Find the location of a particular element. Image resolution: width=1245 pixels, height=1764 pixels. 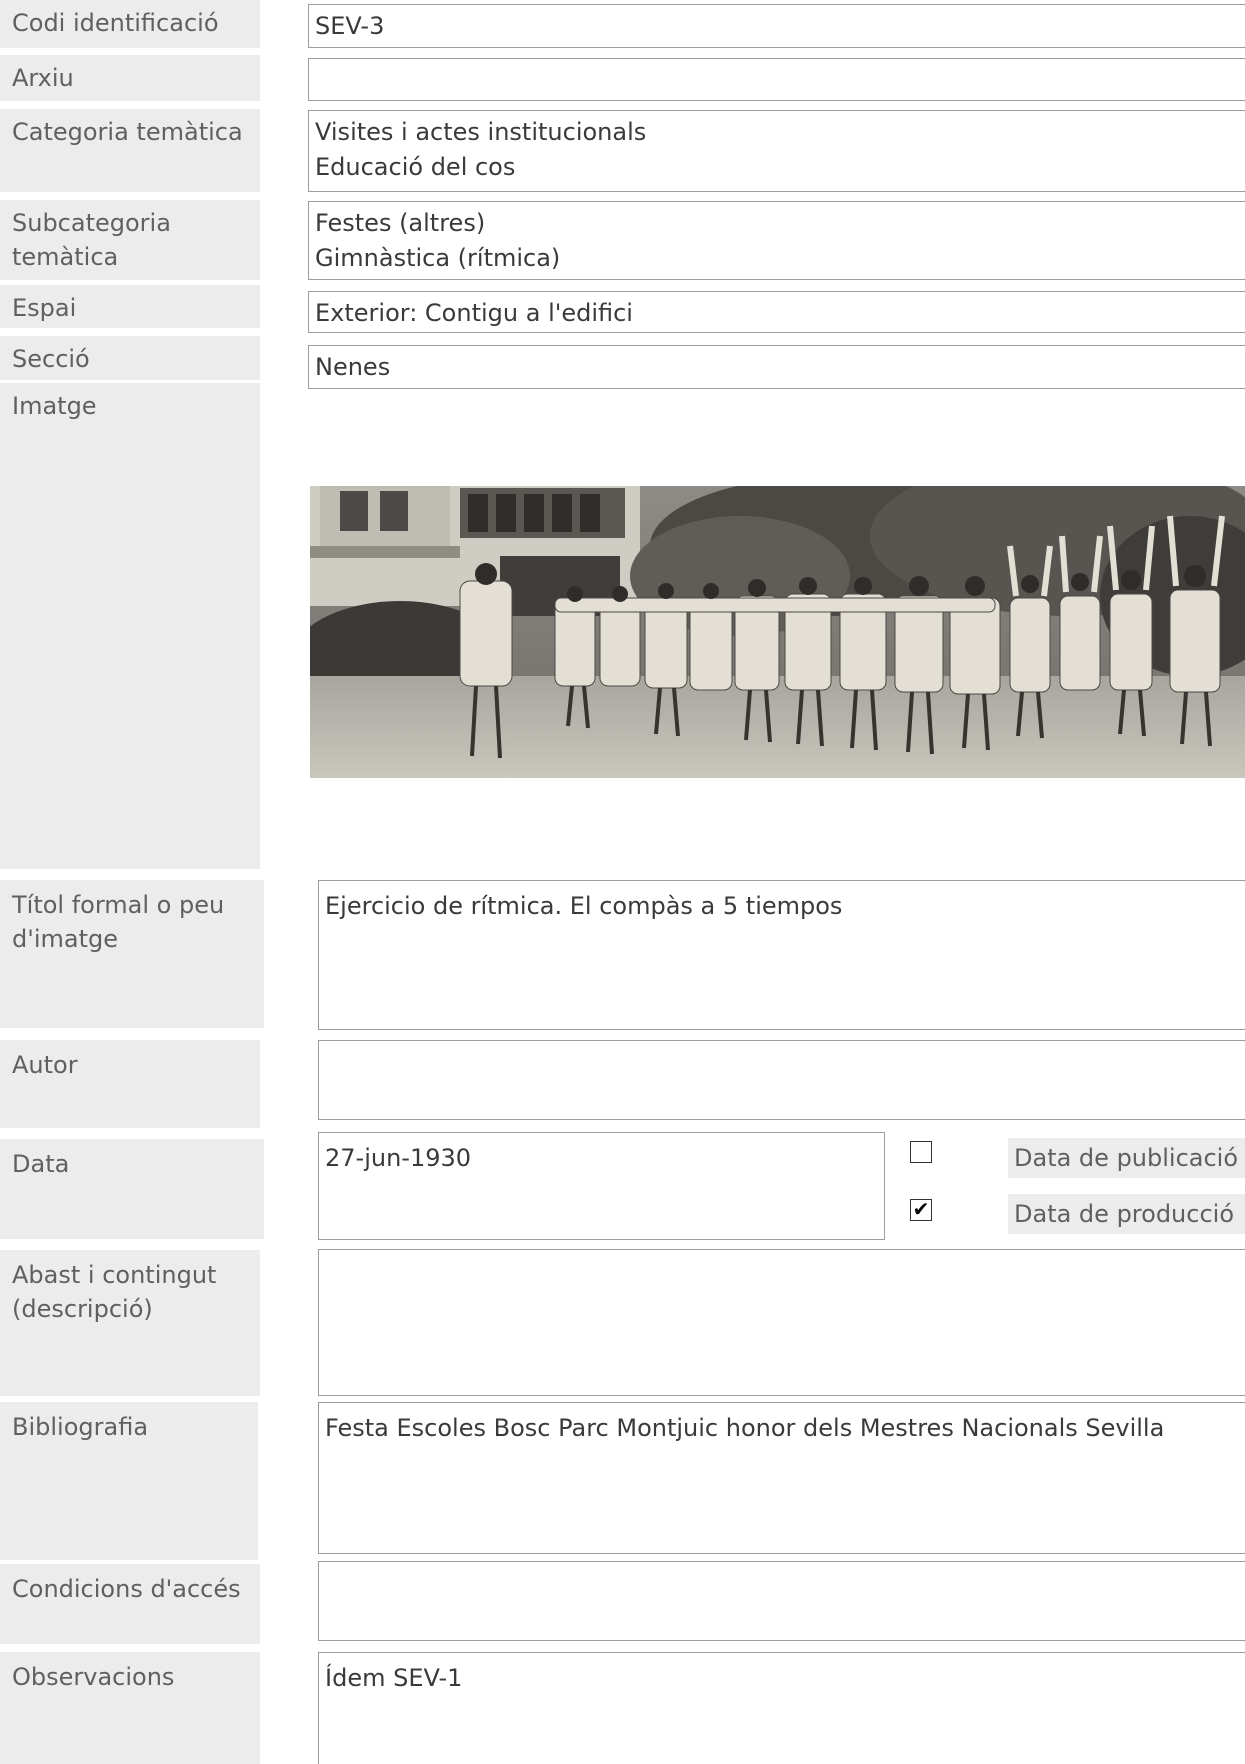

checkbox-data-publicacio is located at coordinates (921, 1152).